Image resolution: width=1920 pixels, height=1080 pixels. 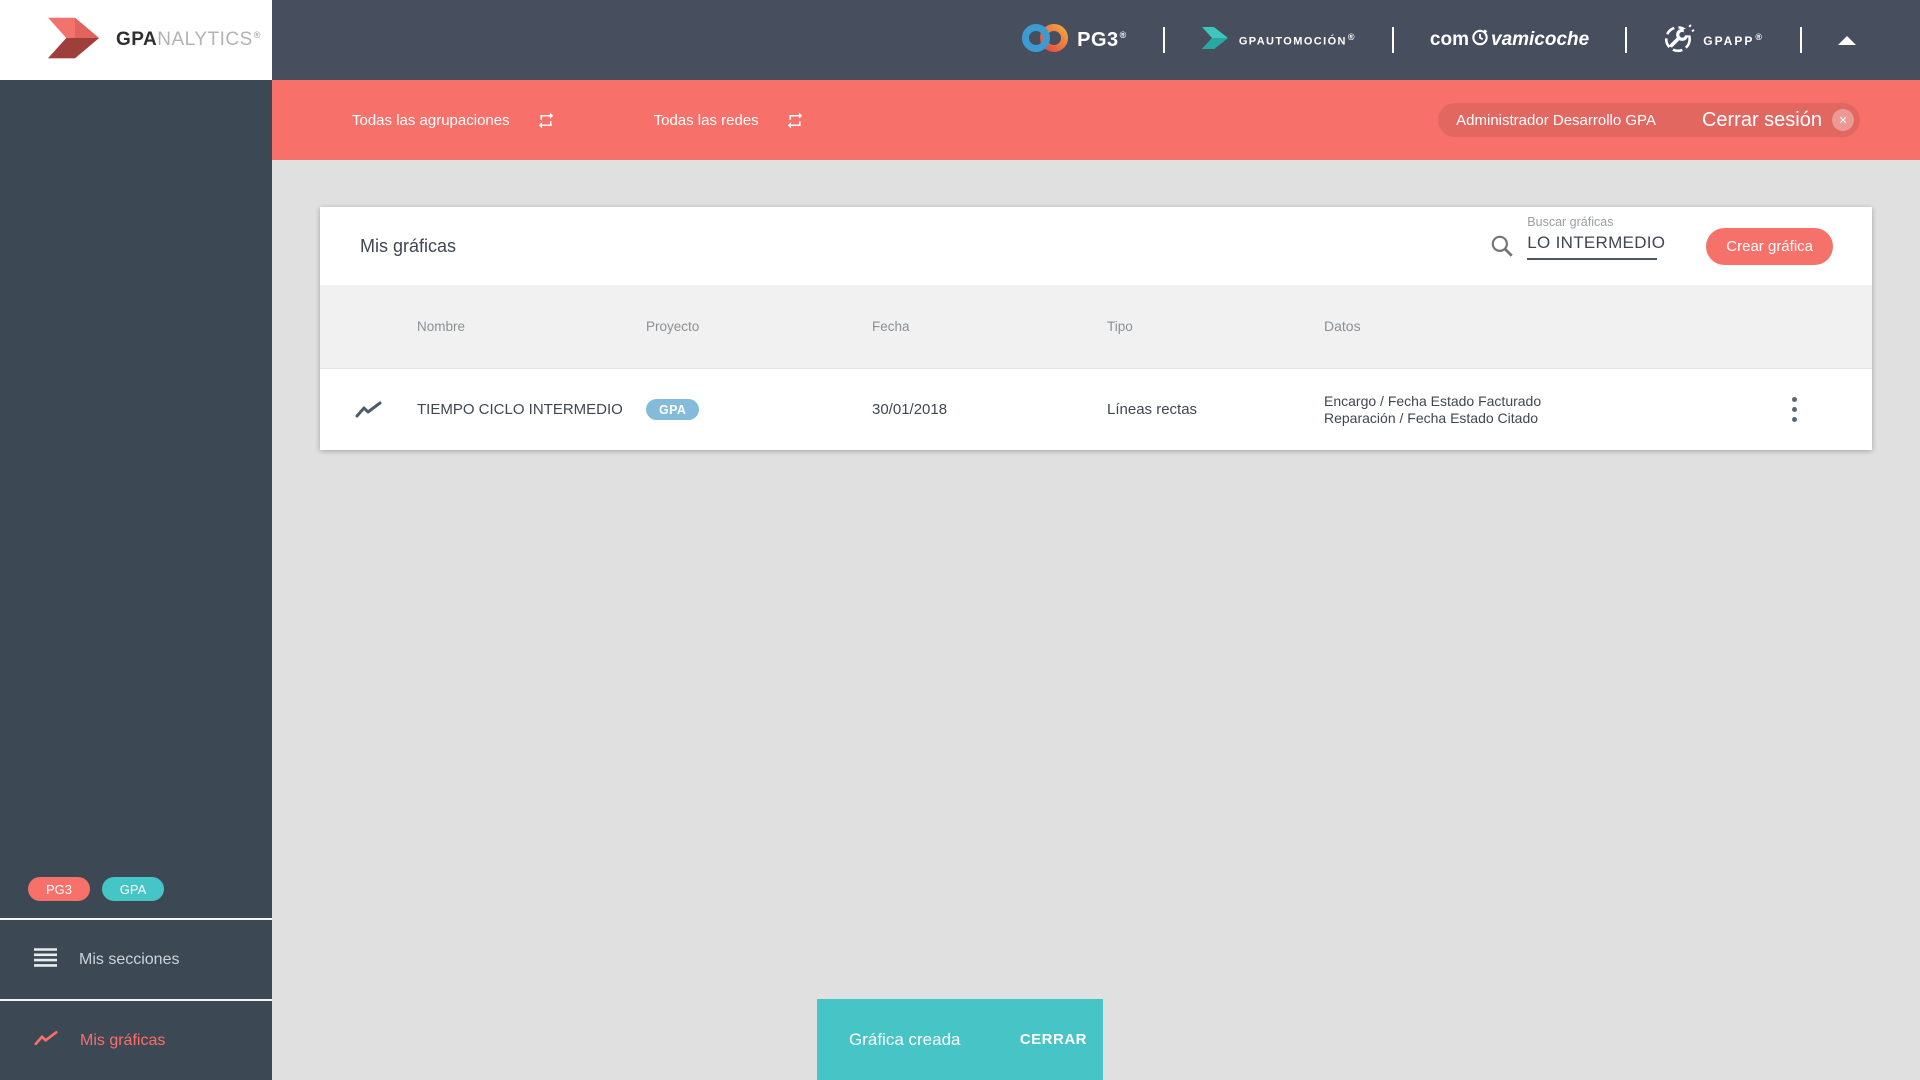 What do you see at coordinates (408, 245) in the screenshot?
I see `page-title: Mis gráficas` at bounding box center [408, 245].